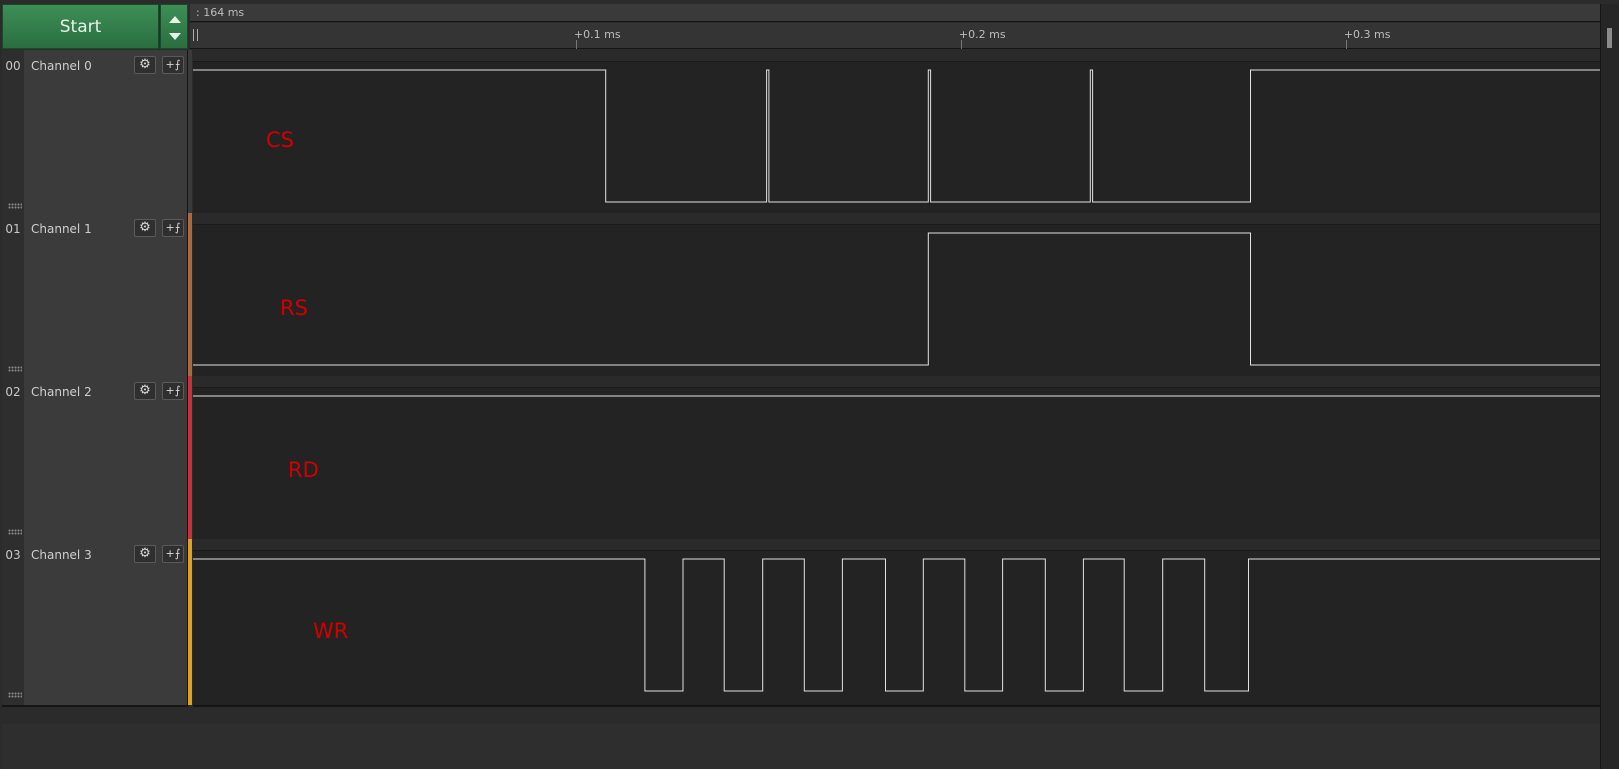 This screenshot has height=769, width=1619. What do you see at coordinates (896, 396) in the screenshot?
I see `waveform-svg` at bounding box center [896, 396].